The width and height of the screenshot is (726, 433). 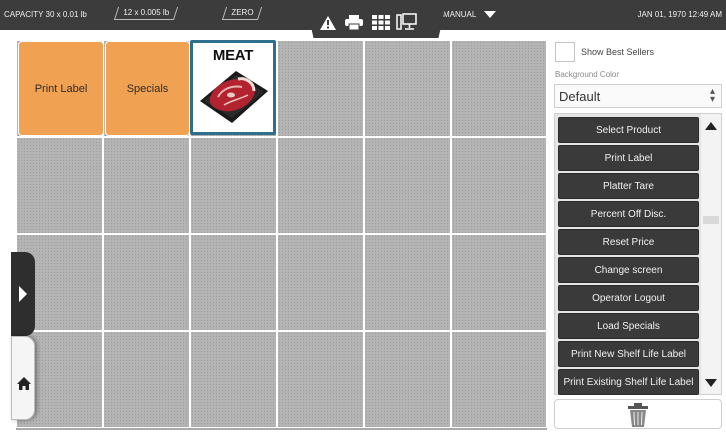 I want to click on print-label-button: Print Label, so click(x=628, y=158).